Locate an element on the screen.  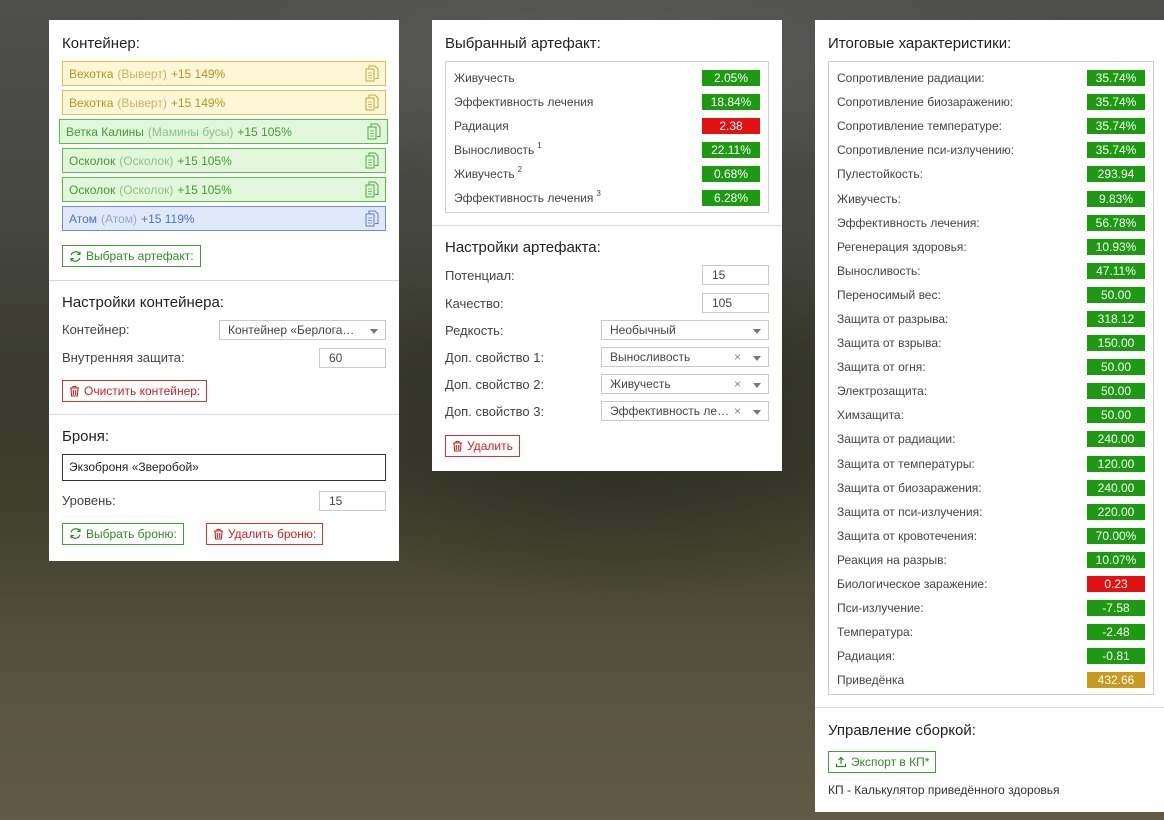
stat-label: Сопротивление пси-излучению: is located at coordinates (925, 150).